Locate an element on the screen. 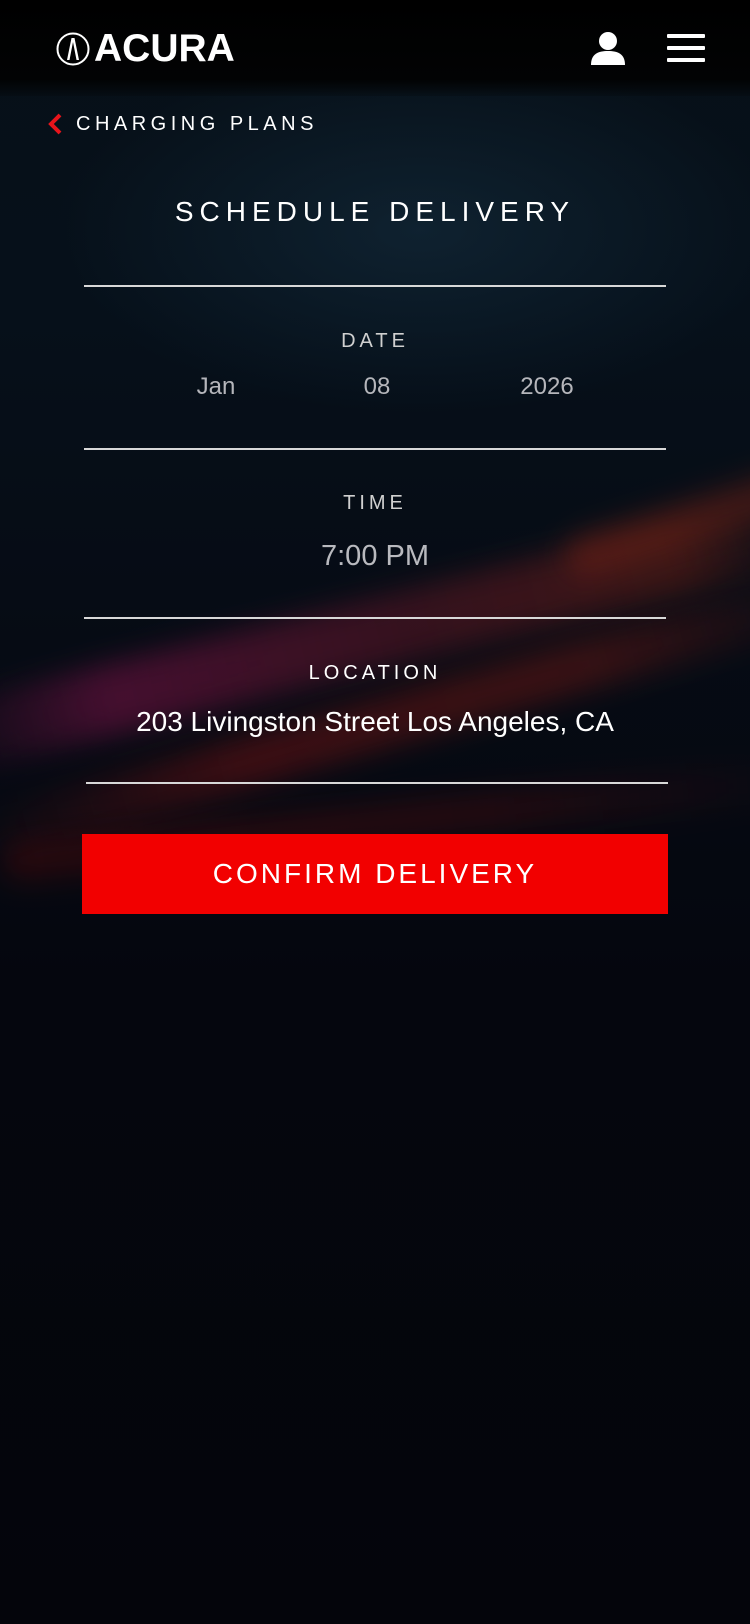  date-month-select: Jan is located at coordinates (216, 387).